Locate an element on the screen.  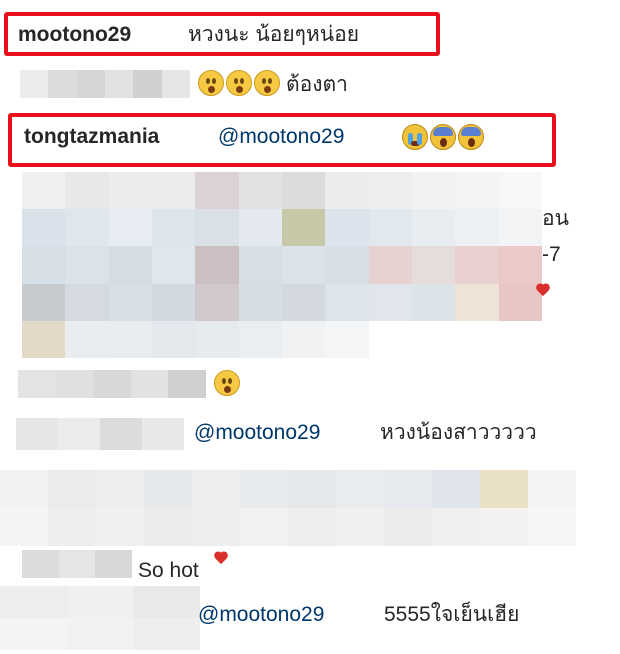
comment-6-mention: @mootono29 is located at coordinates (257, 433).